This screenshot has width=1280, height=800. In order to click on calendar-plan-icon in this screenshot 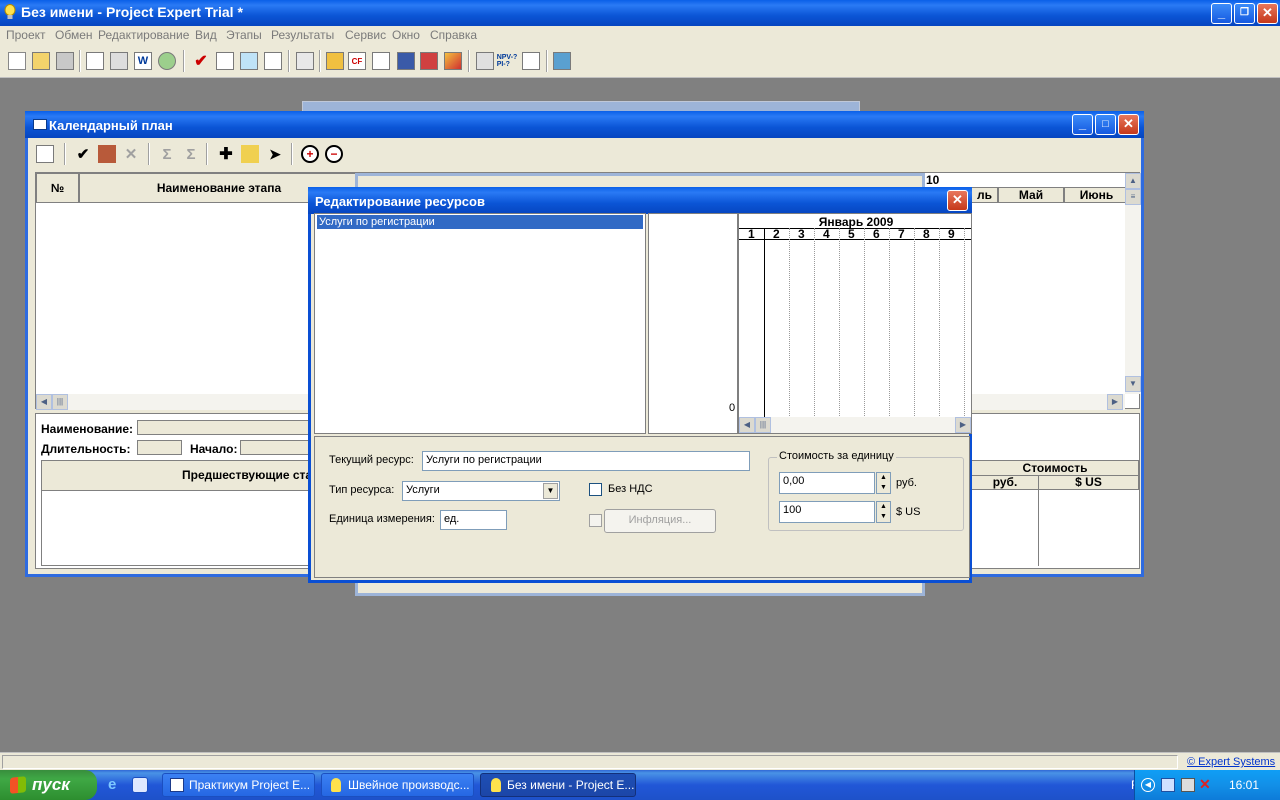, I will do `click(335, 61)`.